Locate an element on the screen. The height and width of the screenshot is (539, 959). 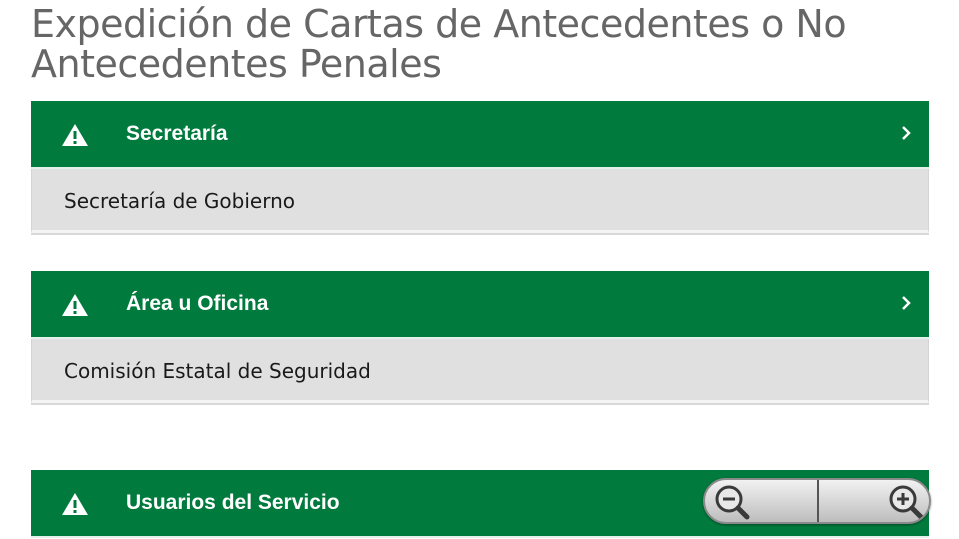
section-body: Comisión Estatal de Seguridad is located at coordinates (480, 371).